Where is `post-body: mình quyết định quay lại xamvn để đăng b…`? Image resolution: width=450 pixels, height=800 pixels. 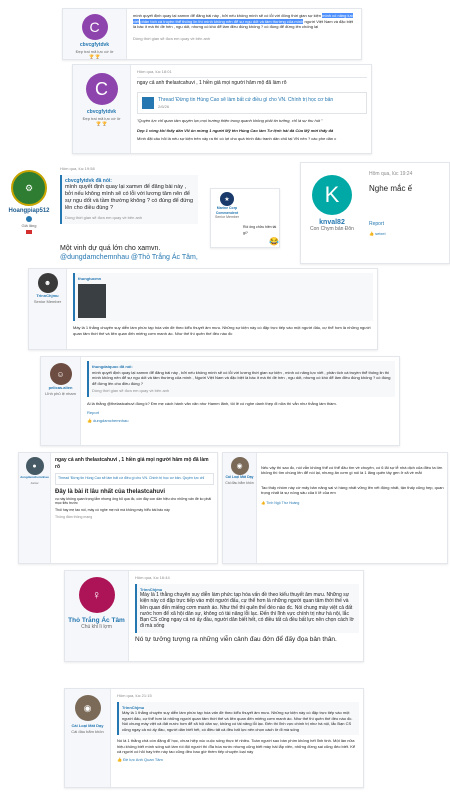 post-body: mình quyết định quay lại xamvn để đăng b… is located at coordinates (245, 27).